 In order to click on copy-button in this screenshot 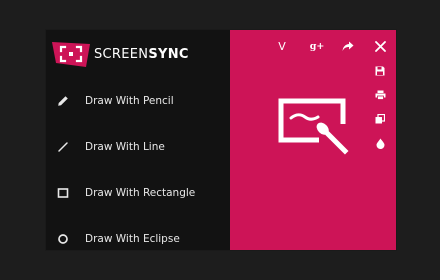, I will do `click(380, 119)`.